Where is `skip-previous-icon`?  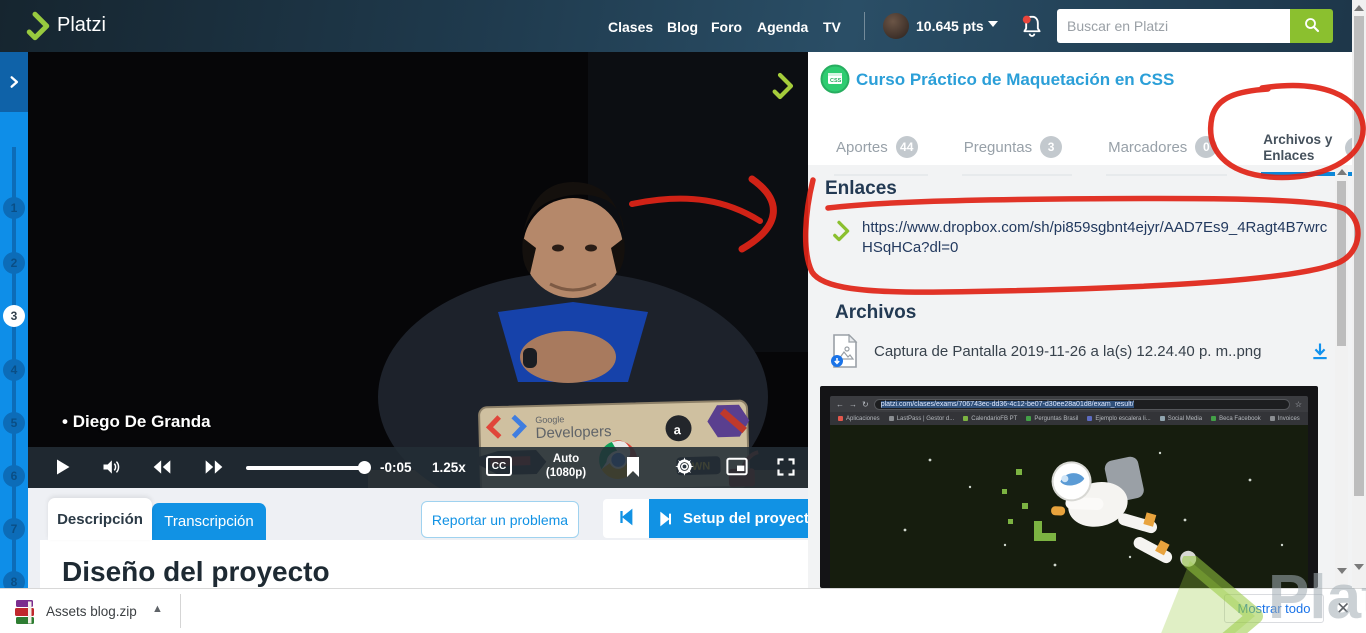
skip-previous-icon is located at coordinates (626, 517).